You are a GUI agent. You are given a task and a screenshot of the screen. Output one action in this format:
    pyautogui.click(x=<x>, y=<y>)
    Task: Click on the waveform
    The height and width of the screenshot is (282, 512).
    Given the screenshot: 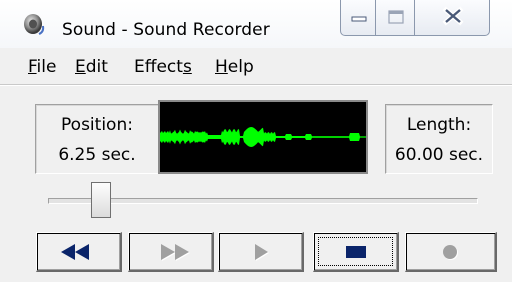 What is the action you would take?
    pyautogui.click(x=263, y=137)
    